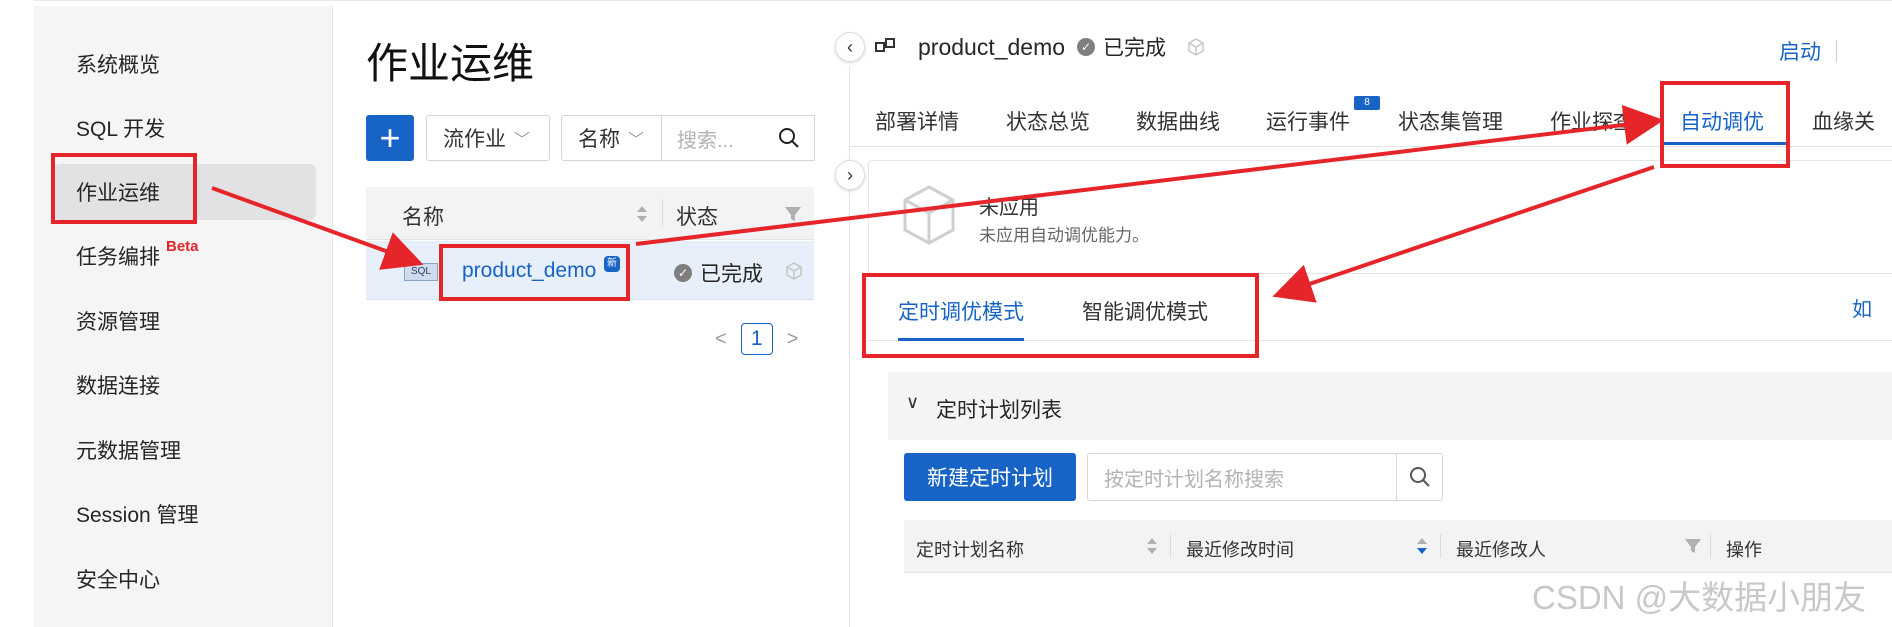  Describe the element at coordinates (1463, 234) in the screenshot. I see `arrow-to-mode-tabs` at that location.